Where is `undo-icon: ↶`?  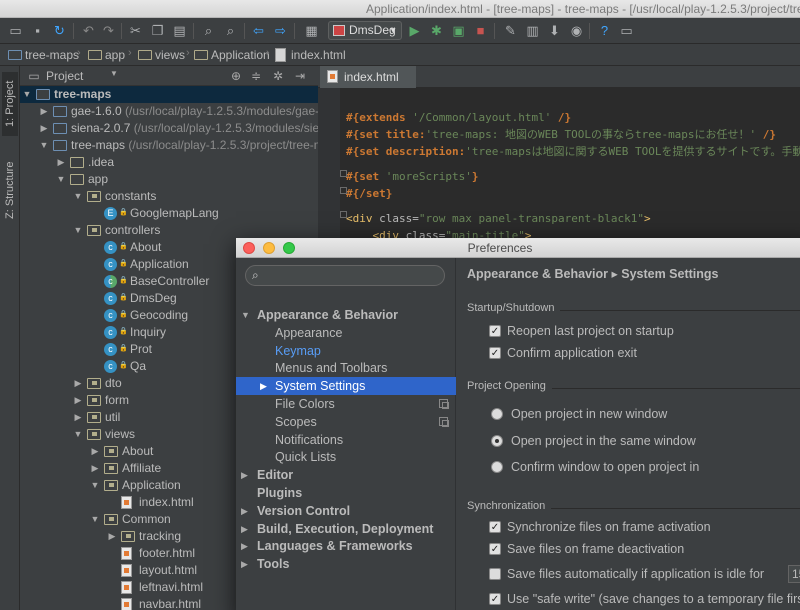
undo-icon: ↶ is located at coordinates (88, 30).